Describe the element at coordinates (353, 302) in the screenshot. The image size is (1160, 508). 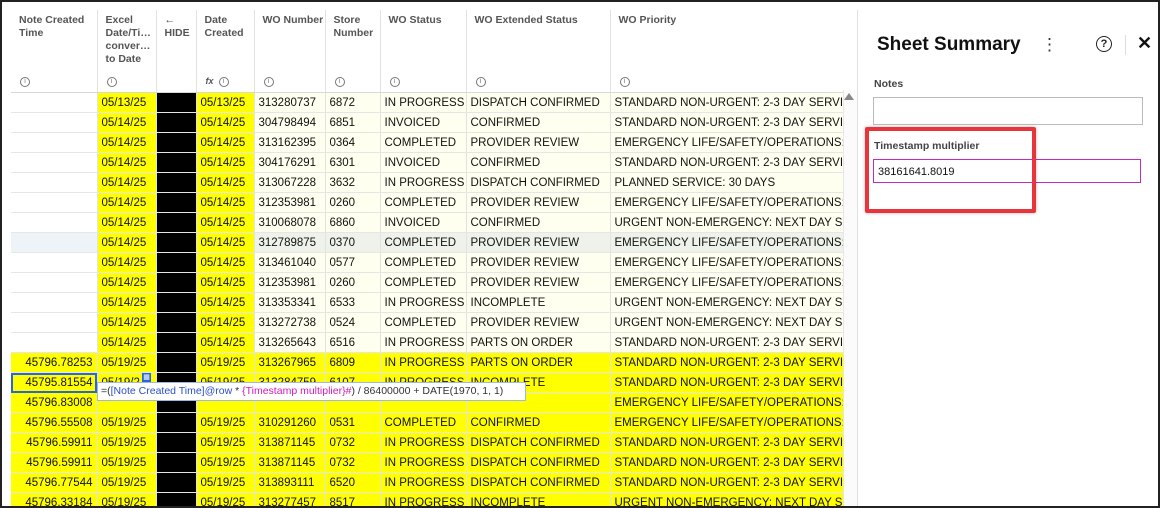
I see `table-cell: 6533` at that location.